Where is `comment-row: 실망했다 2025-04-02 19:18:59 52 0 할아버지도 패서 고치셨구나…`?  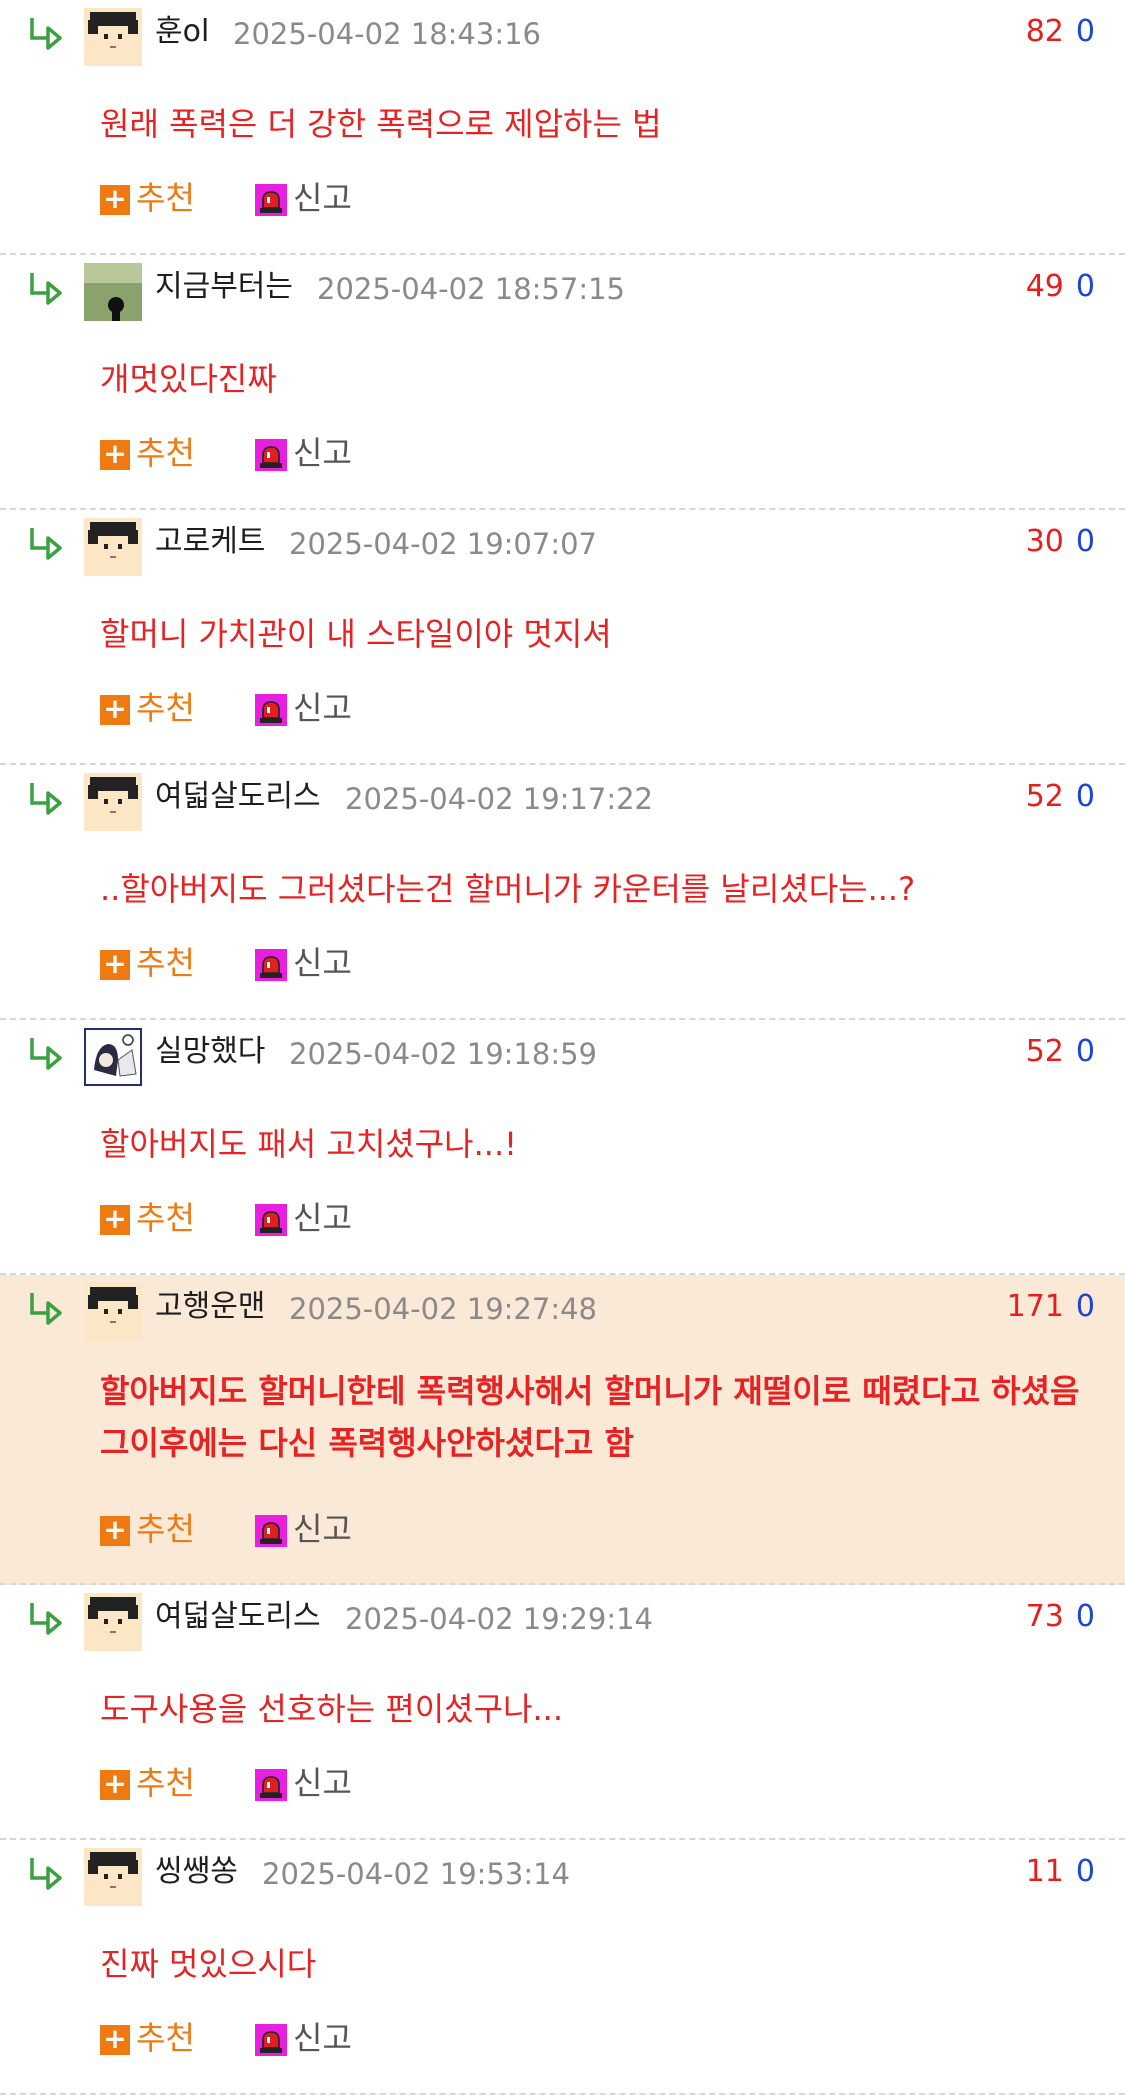
comment-row: 실망했다 2025-04-02 19:18:59 52 0 할아버지도 패서 고치셨구나… is located at coordinates (562, 1147).